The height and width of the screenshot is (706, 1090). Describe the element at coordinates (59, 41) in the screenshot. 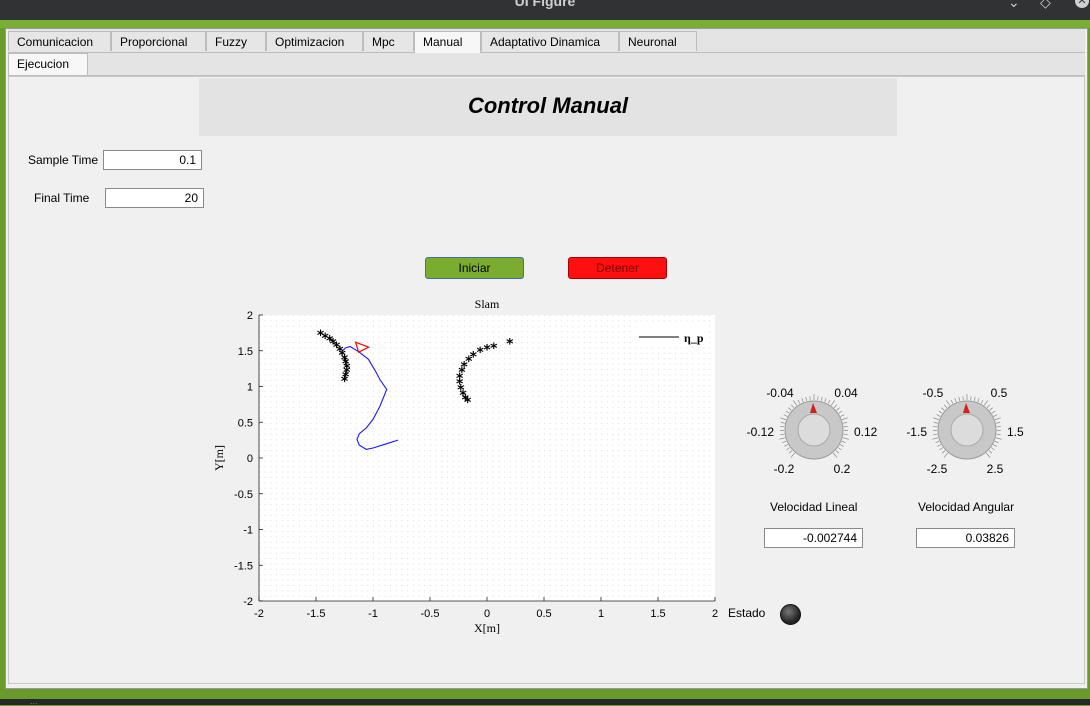

I see `tab-comunicacion: Comunicacion` at that location.